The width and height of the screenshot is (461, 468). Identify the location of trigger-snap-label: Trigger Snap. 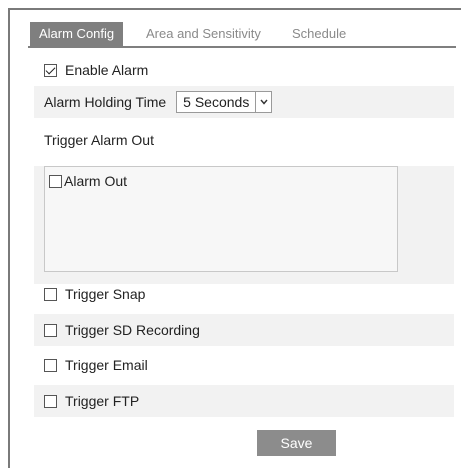
(105, 294).